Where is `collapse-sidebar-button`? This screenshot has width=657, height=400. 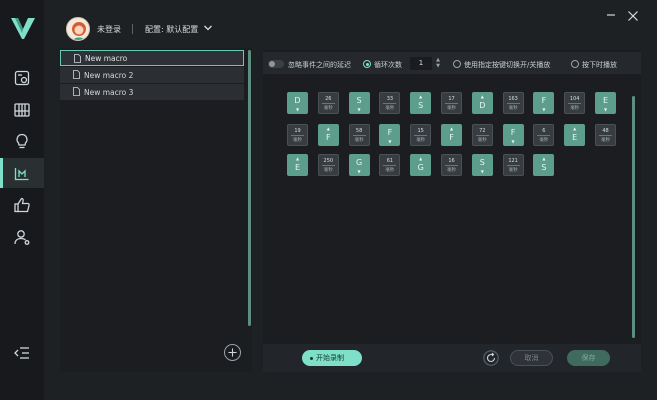 collapse-sidebar-button is located at coordinates (22, 353).